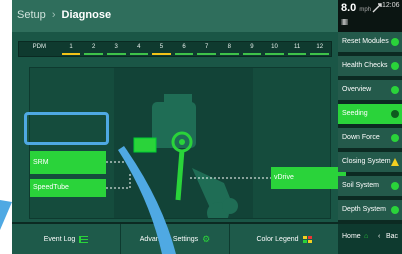 This screenshot has height=254, width=402. I want to click on sidebar-item-down-force: Down Force, so click(370, 138).